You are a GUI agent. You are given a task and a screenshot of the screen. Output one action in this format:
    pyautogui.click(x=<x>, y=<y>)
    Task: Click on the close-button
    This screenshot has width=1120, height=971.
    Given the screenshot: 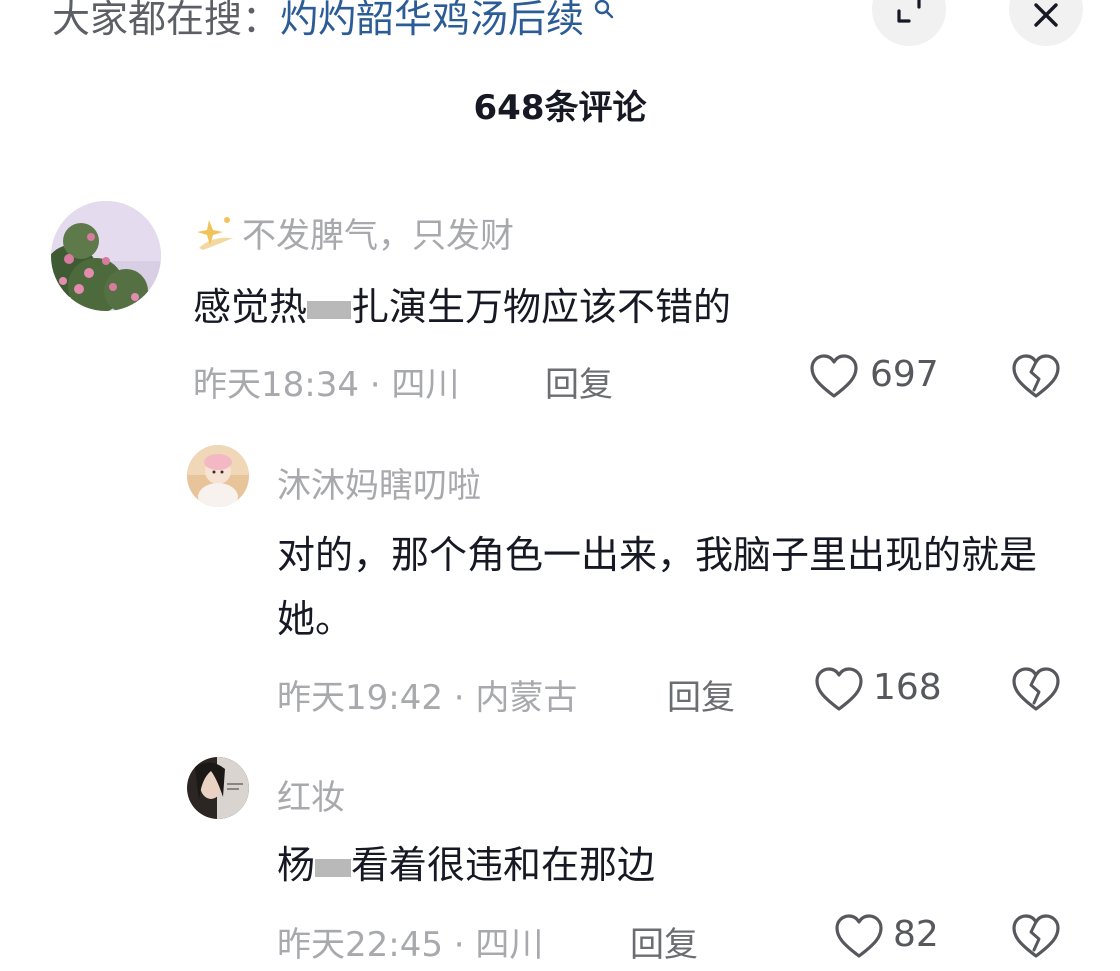 What is the action you would take?
    pyautogui.click(x=1046, y=23)
    